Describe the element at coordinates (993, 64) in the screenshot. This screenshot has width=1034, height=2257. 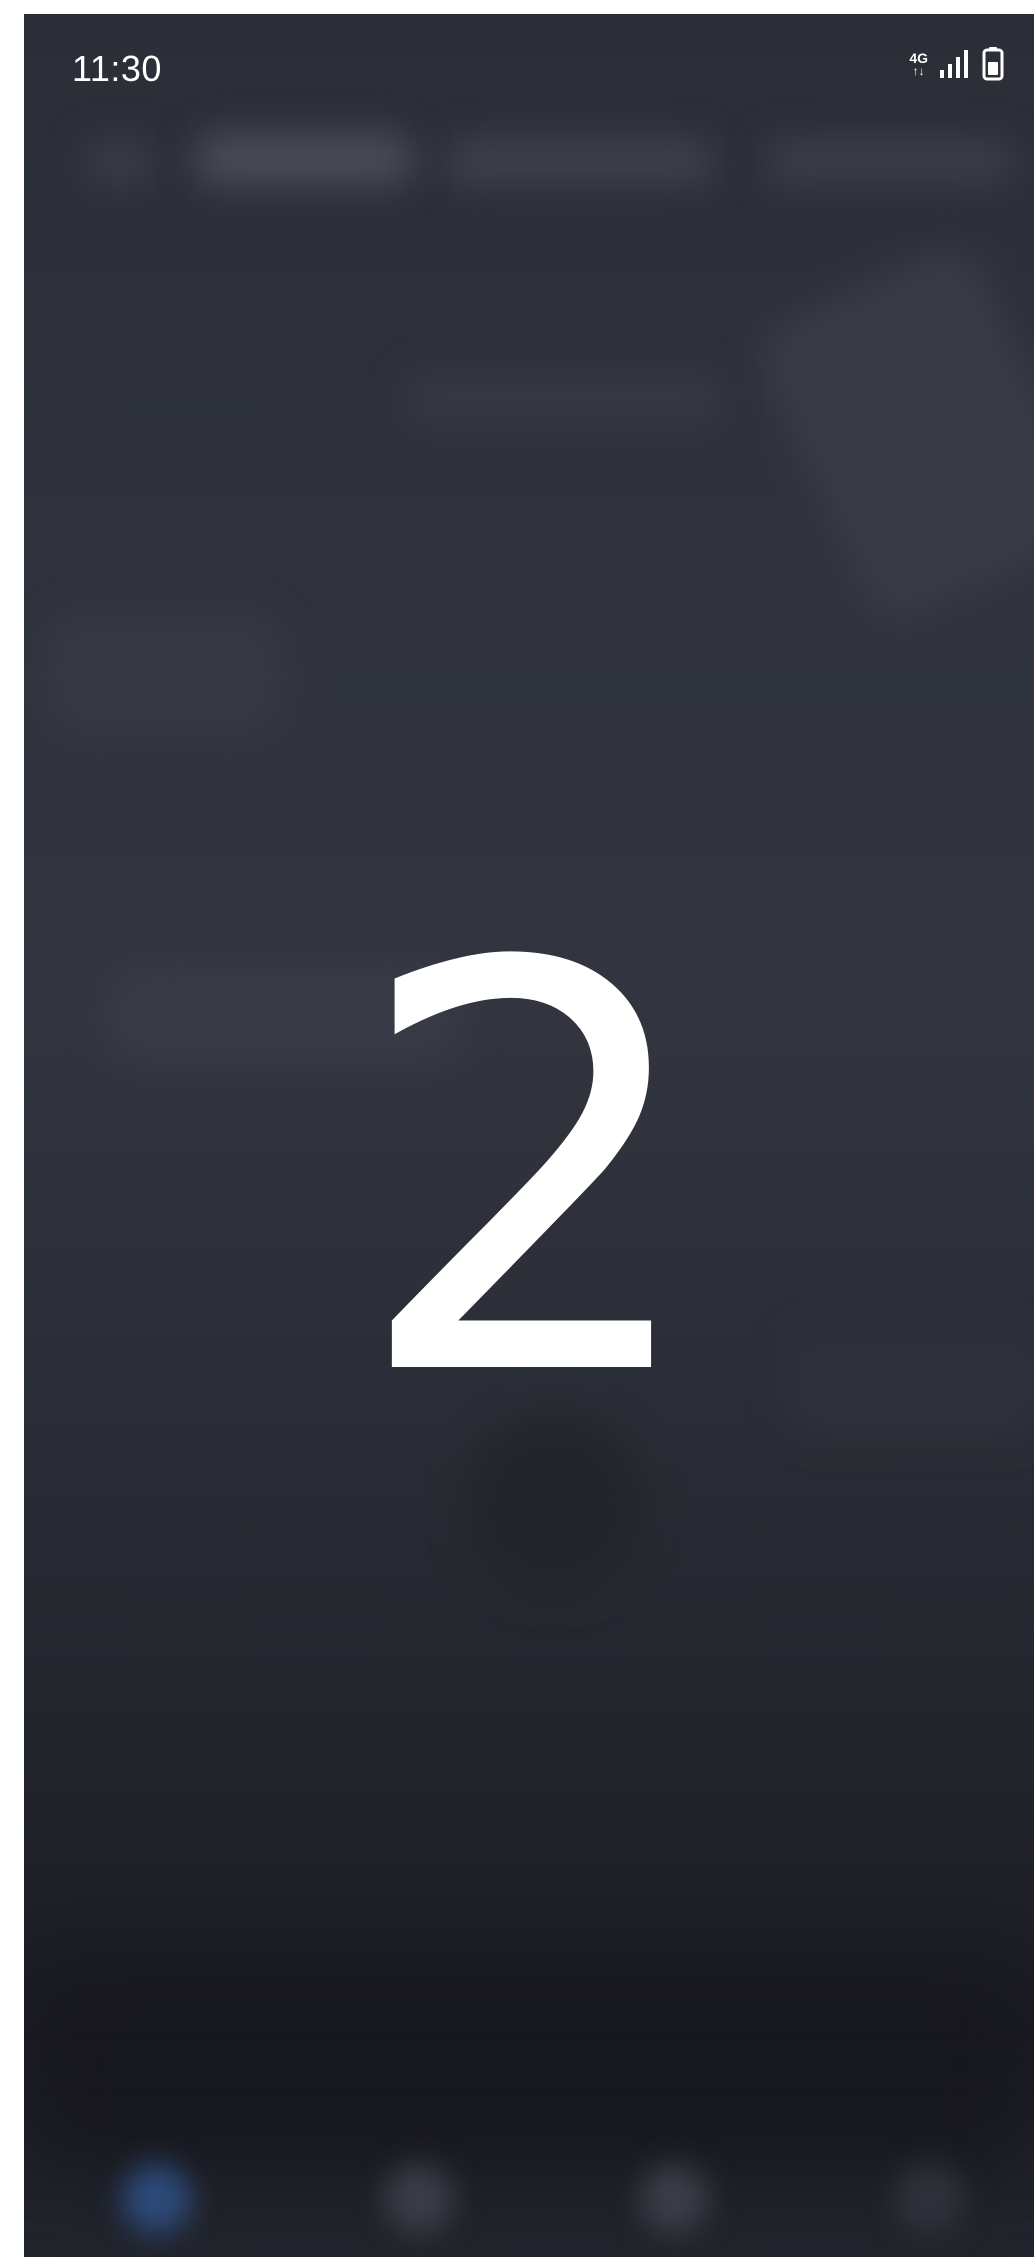
I see `battery-icon` at that location.